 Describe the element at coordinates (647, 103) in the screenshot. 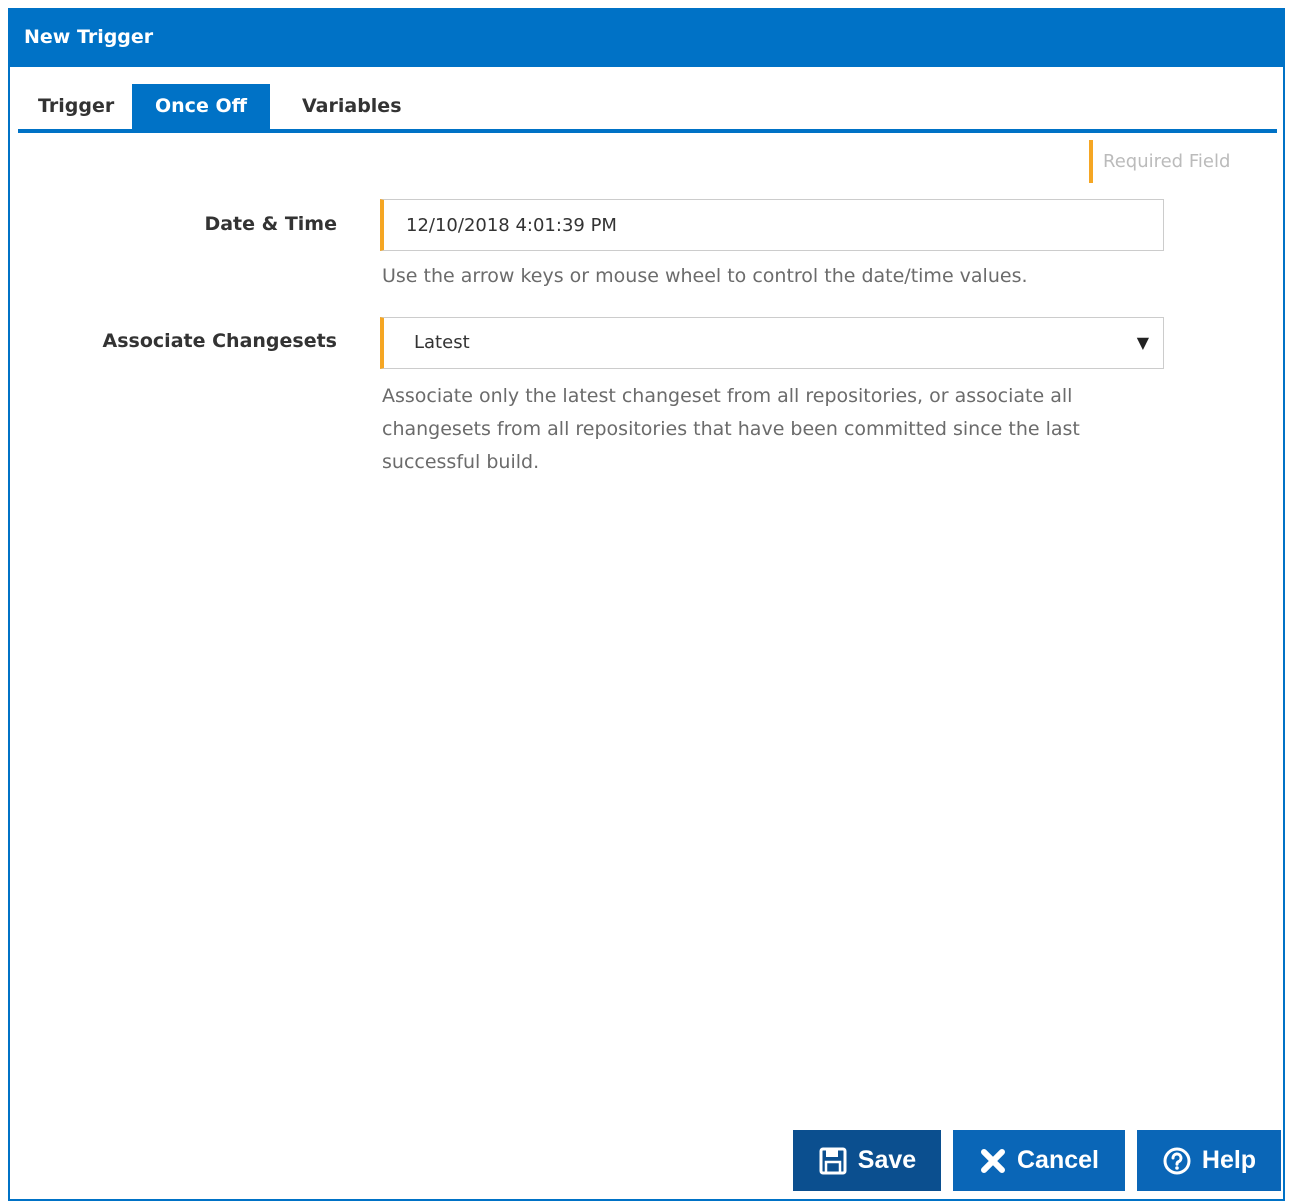

I see `tab-bar: Trigger Once Off Variables` at that location.